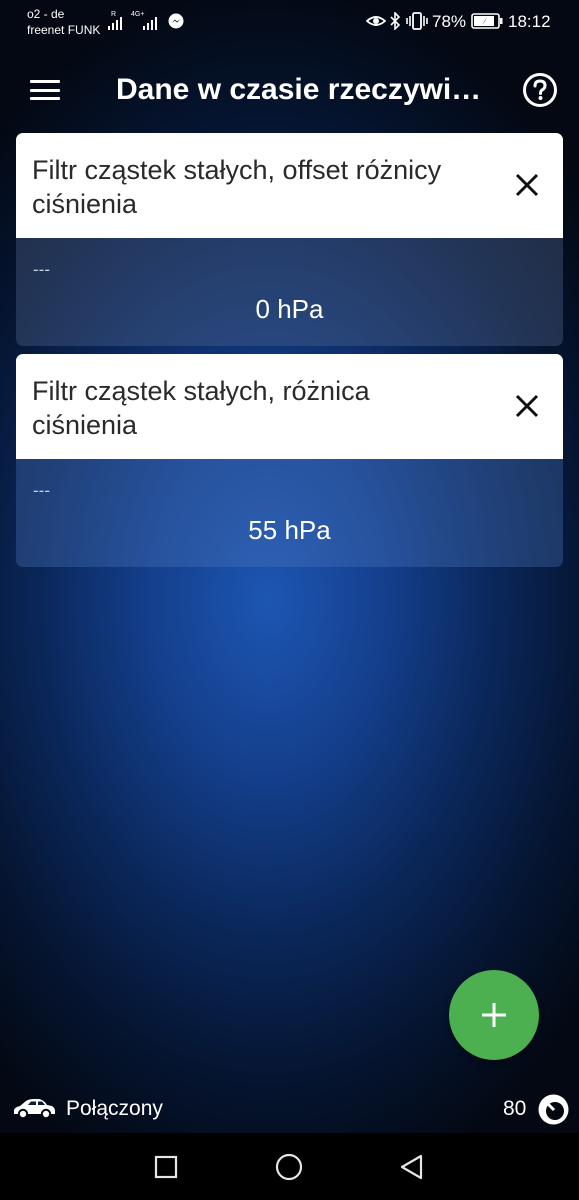  Describe the element at coordinates (34, 1109) in the screenshot. I see `car-icon` at that location.